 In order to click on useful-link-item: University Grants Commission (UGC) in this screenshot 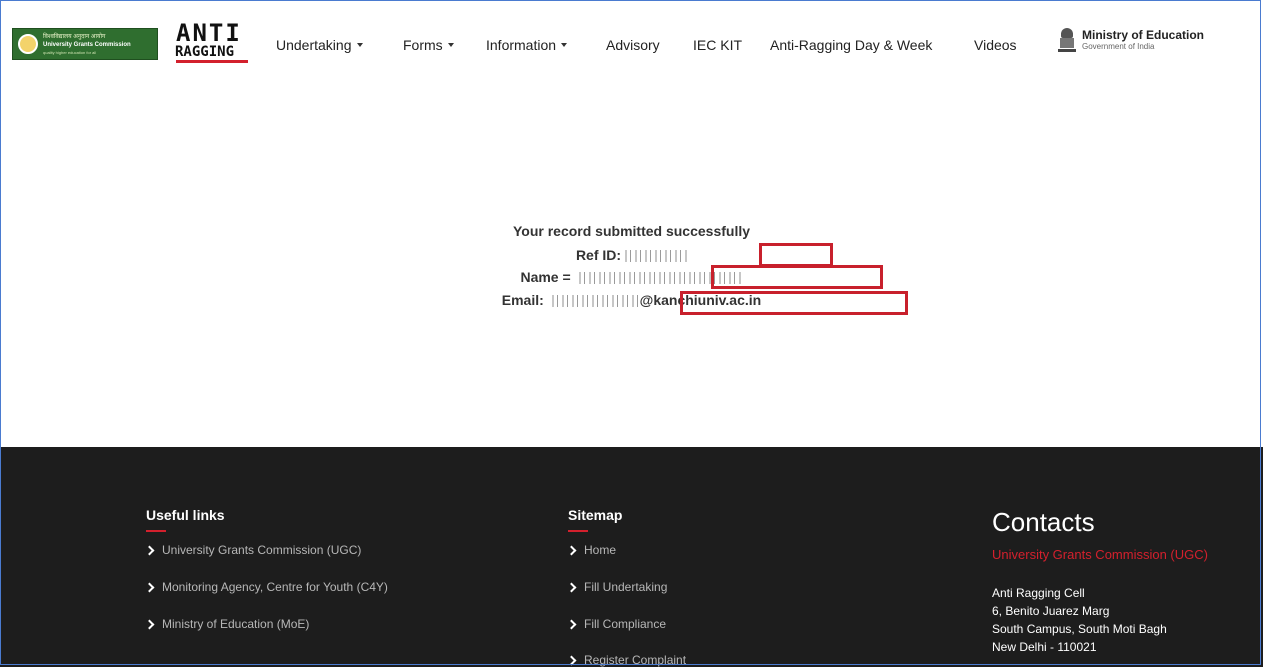, I will do `click(253, 550)`.